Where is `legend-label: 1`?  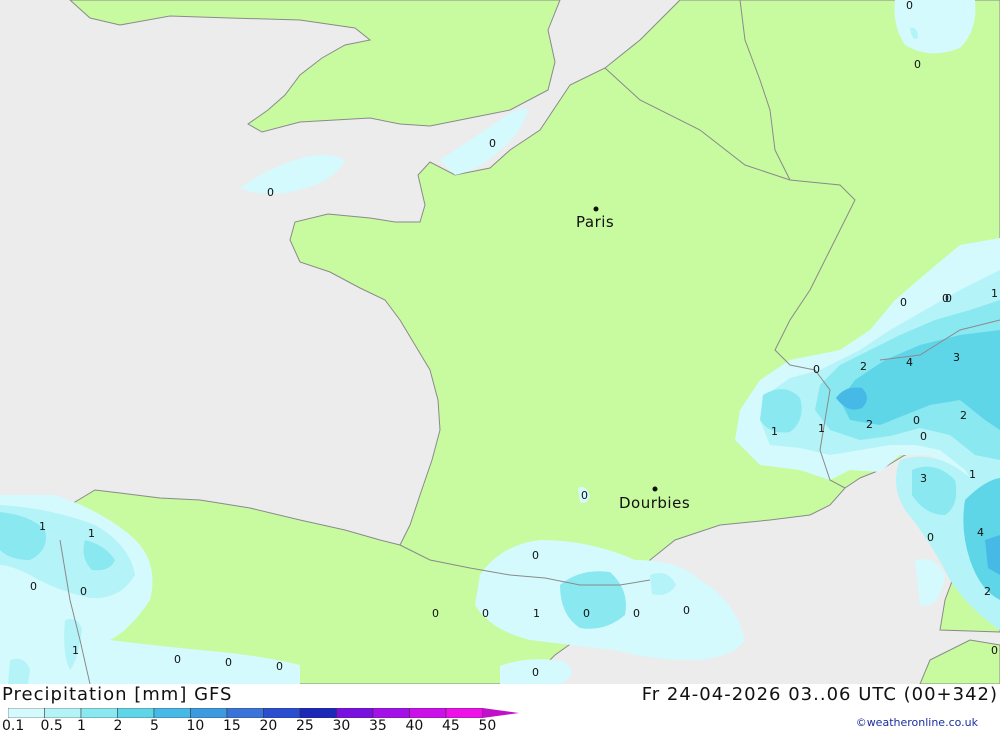
legend-label: 1 is located at coordinates (81, 726).